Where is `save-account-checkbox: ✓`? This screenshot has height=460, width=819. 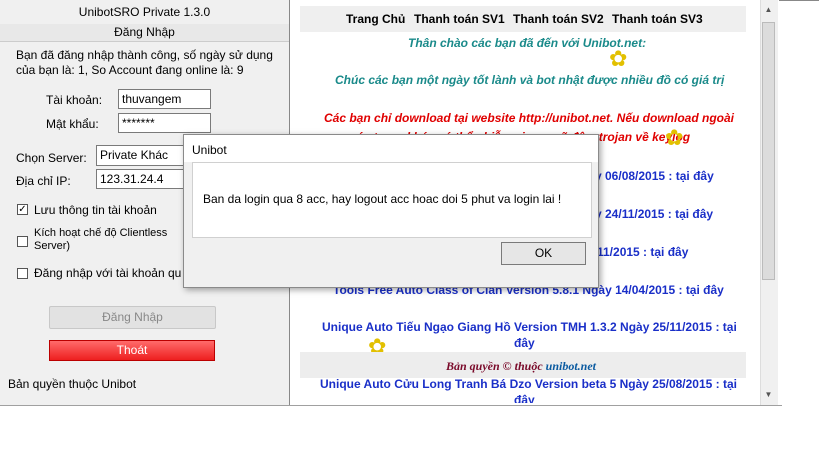
save-account-checkbox: ✓ is located at coordinates (22, 209).